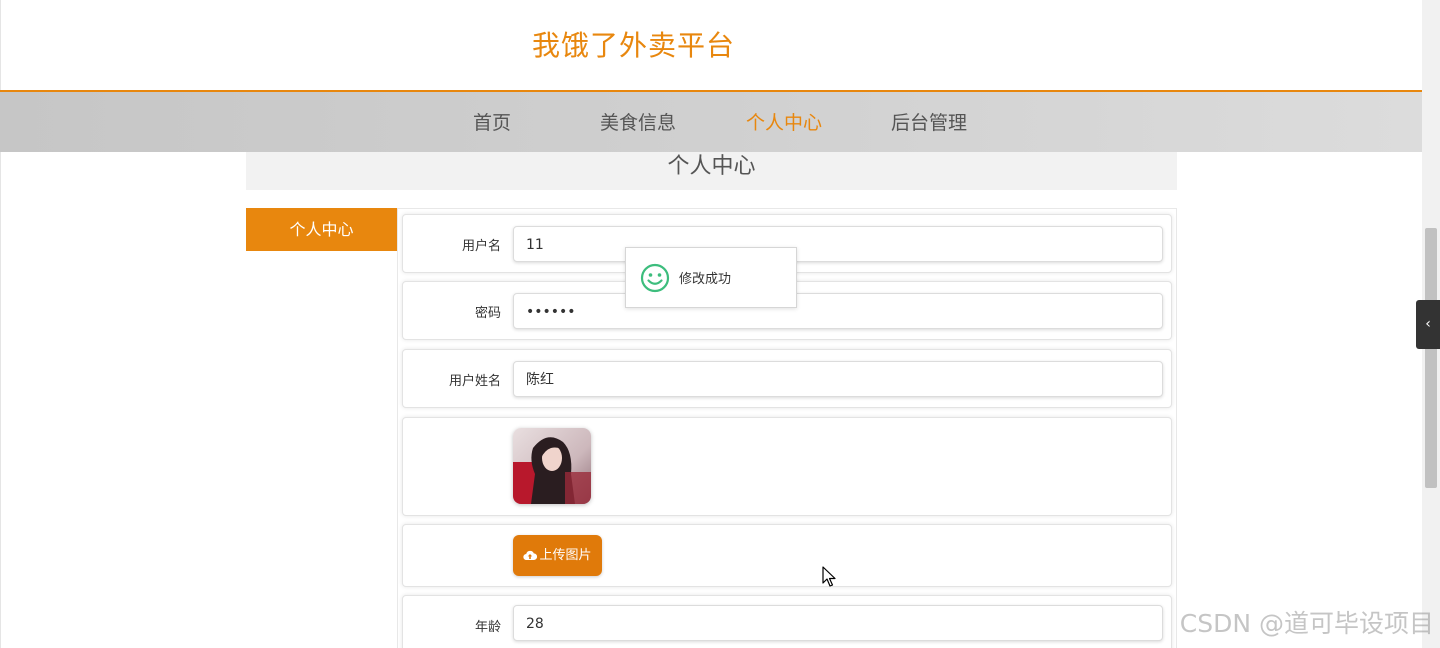 The height and width of the screenshot is (648, 1440). I want to click on form-row-age: 年龄 28, so click(787, 621).